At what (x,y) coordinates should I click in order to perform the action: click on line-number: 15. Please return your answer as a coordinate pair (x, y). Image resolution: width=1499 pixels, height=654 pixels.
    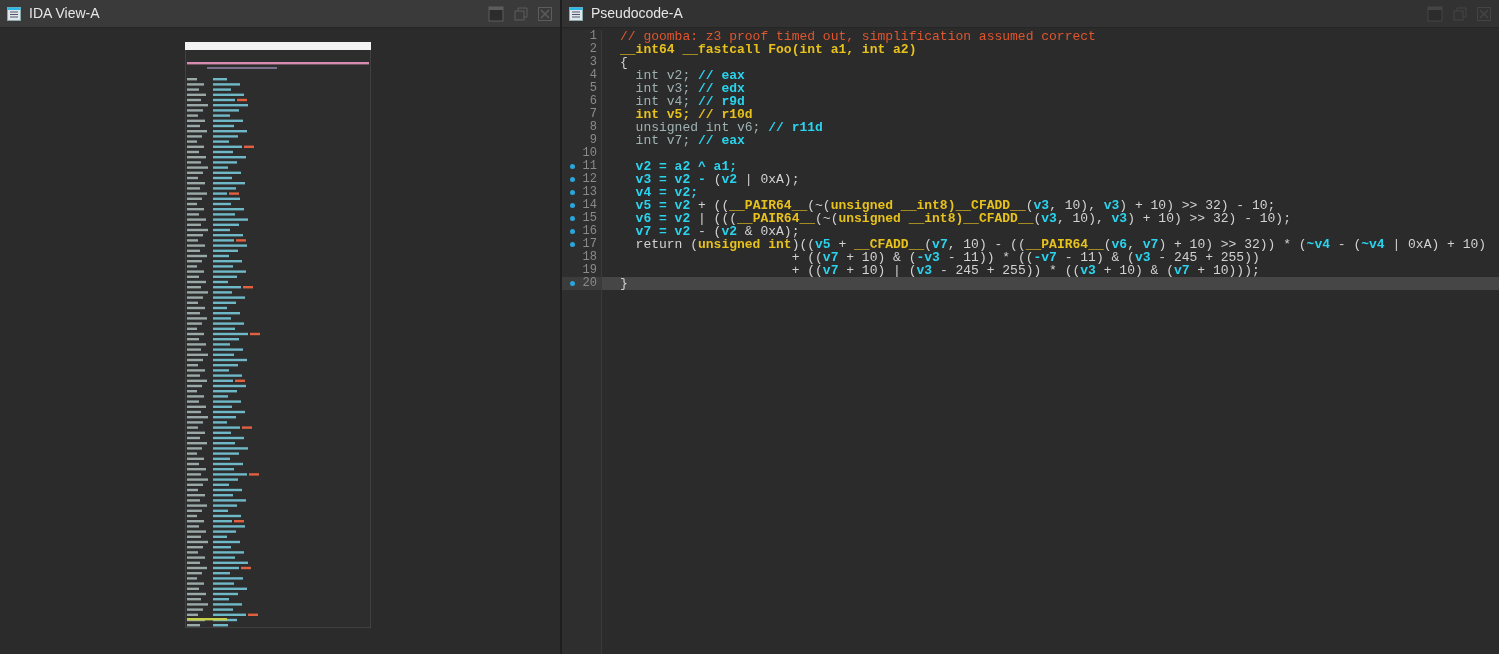
    Looking at the image, I should click on (589, 218).